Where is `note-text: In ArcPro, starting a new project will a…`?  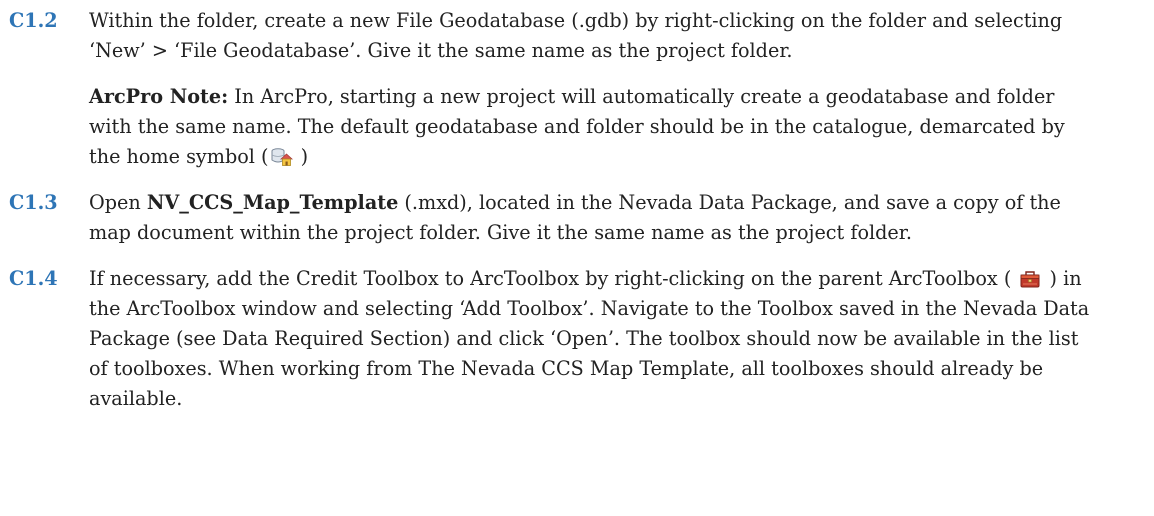 note-text: In ArcPro, starting a new project will a… is located at coordinates (577, 126).